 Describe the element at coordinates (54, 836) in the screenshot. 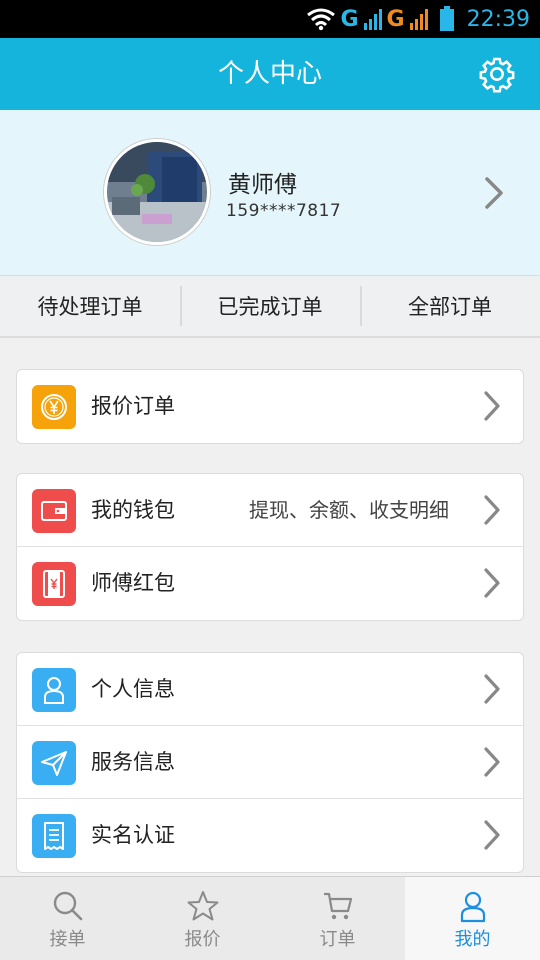

I see `receipt-icon` at that location.